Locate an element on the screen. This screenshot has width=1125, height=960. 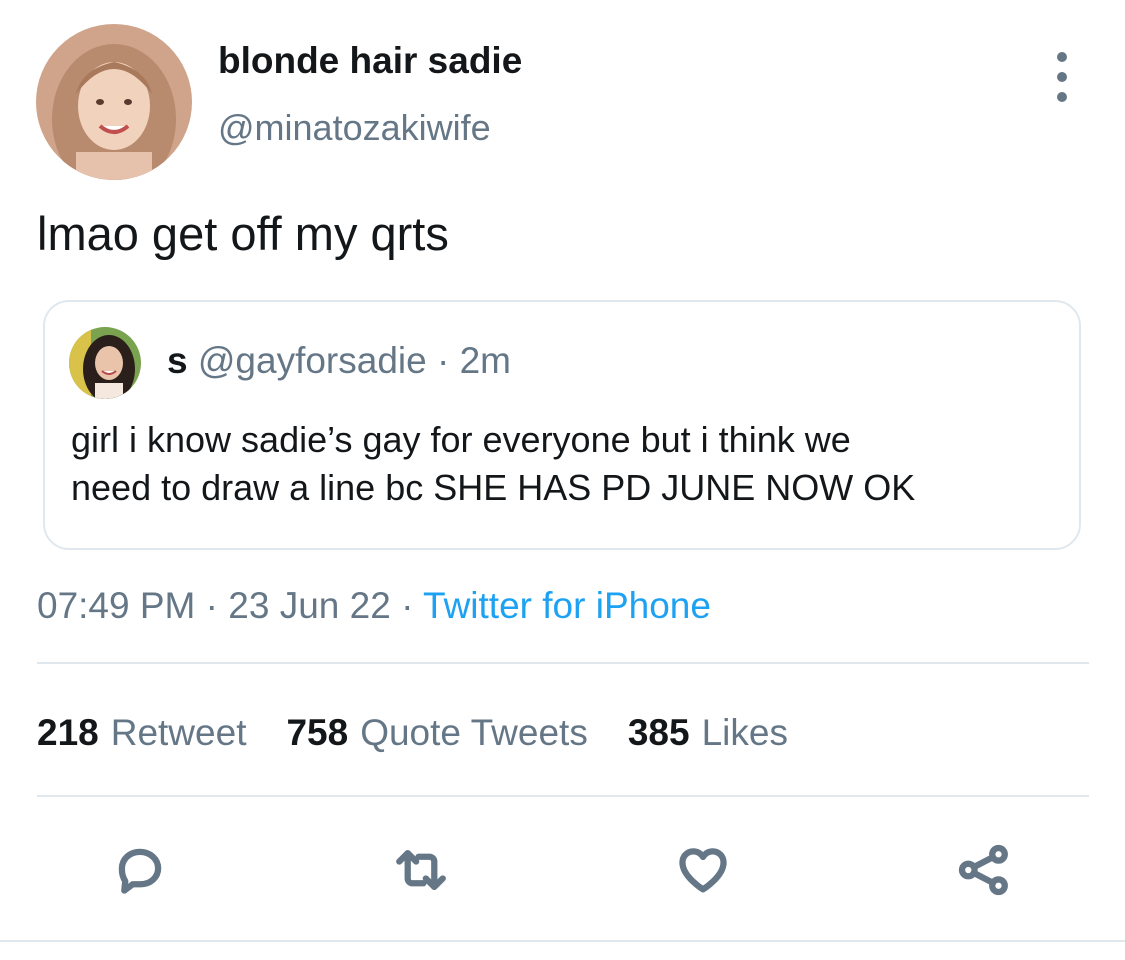
tweet-text: lmao get off my qrts is located at coordinates (243, 233).